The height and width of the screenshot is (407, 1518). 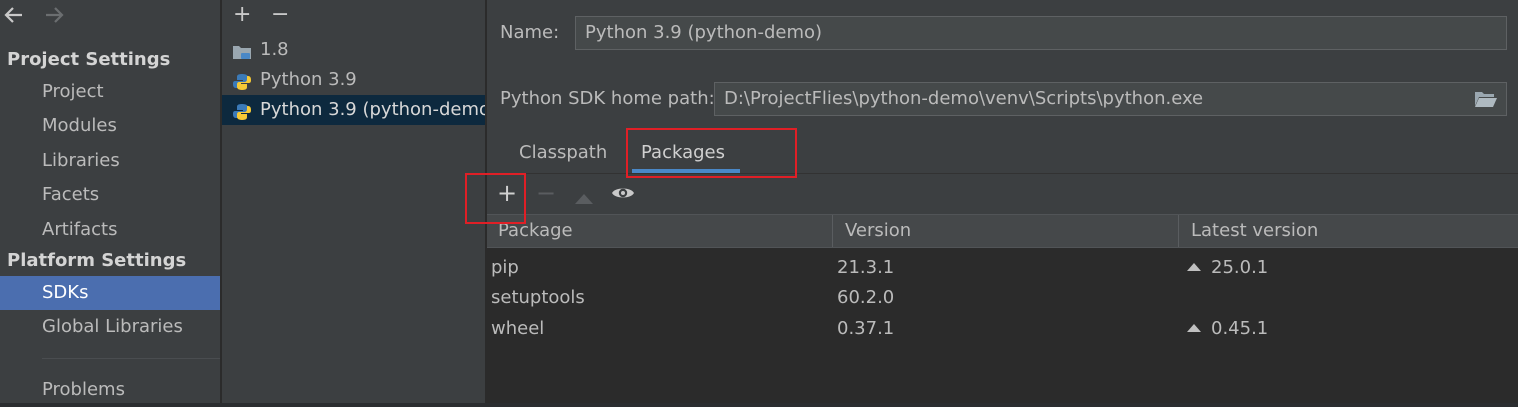 I want to click on sdk-item-label: Python 3.9, so click(x=308, y=79).